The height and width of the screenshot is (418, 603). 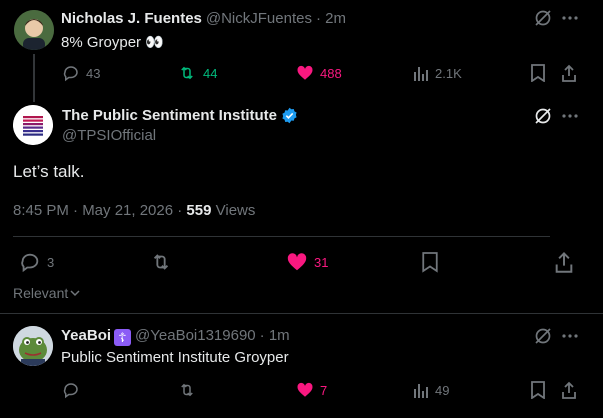 I want to click on reply-button, so click(x=71, y=390).